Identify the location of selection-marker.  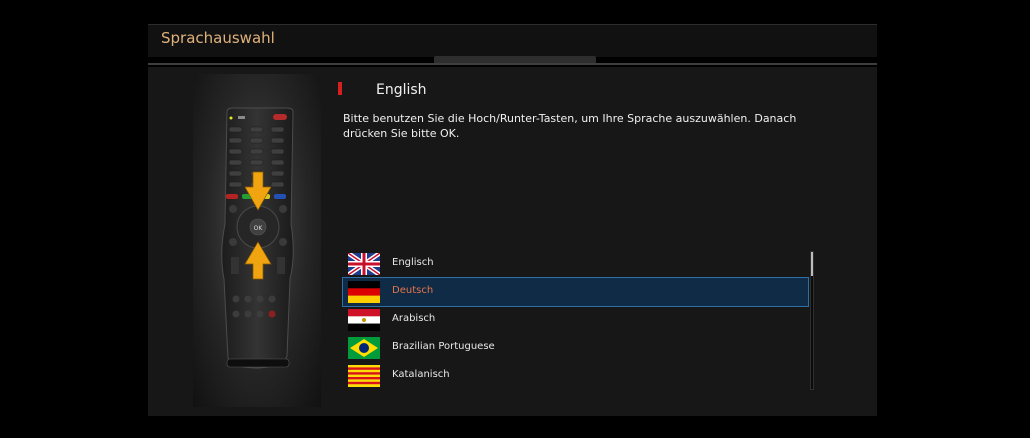
(340, 88).